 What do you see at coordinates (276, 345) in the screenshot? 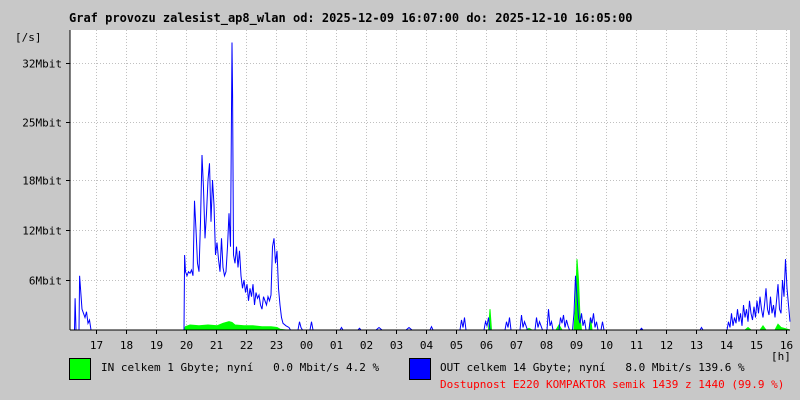
I see `x-tick-label: 23` at bounding box center [276, 345].